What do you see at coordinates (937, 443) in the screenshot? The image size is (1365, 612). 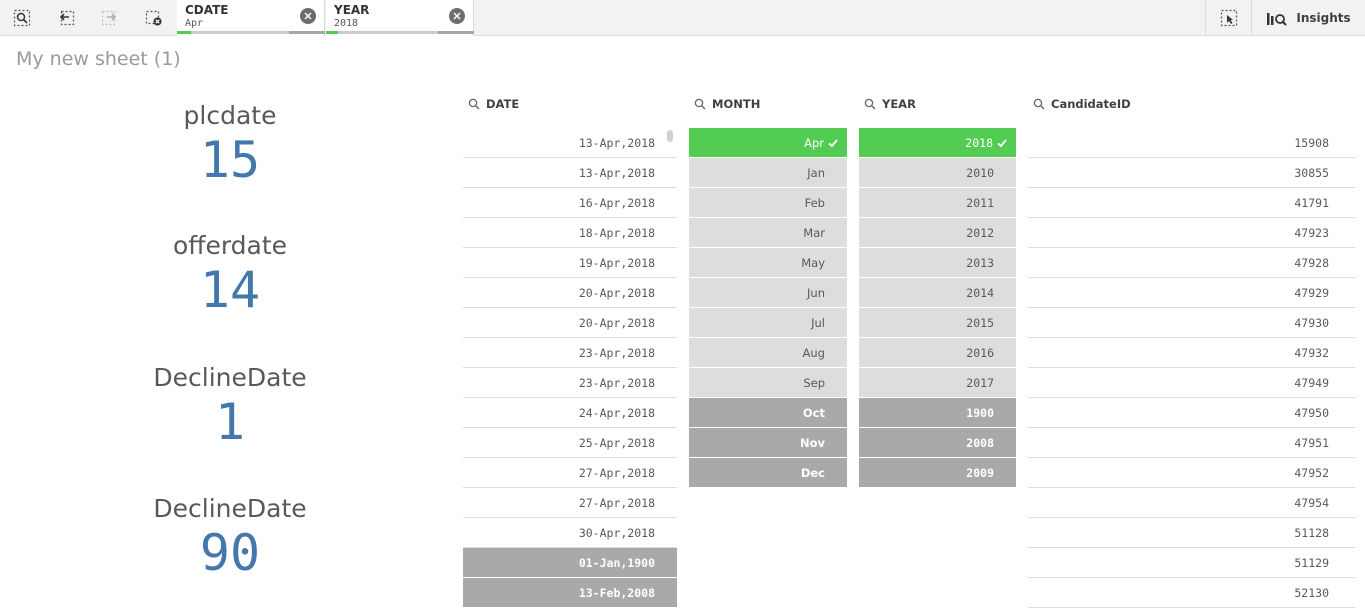 I see `list-item: 2008` at bounding box center [937, 443].